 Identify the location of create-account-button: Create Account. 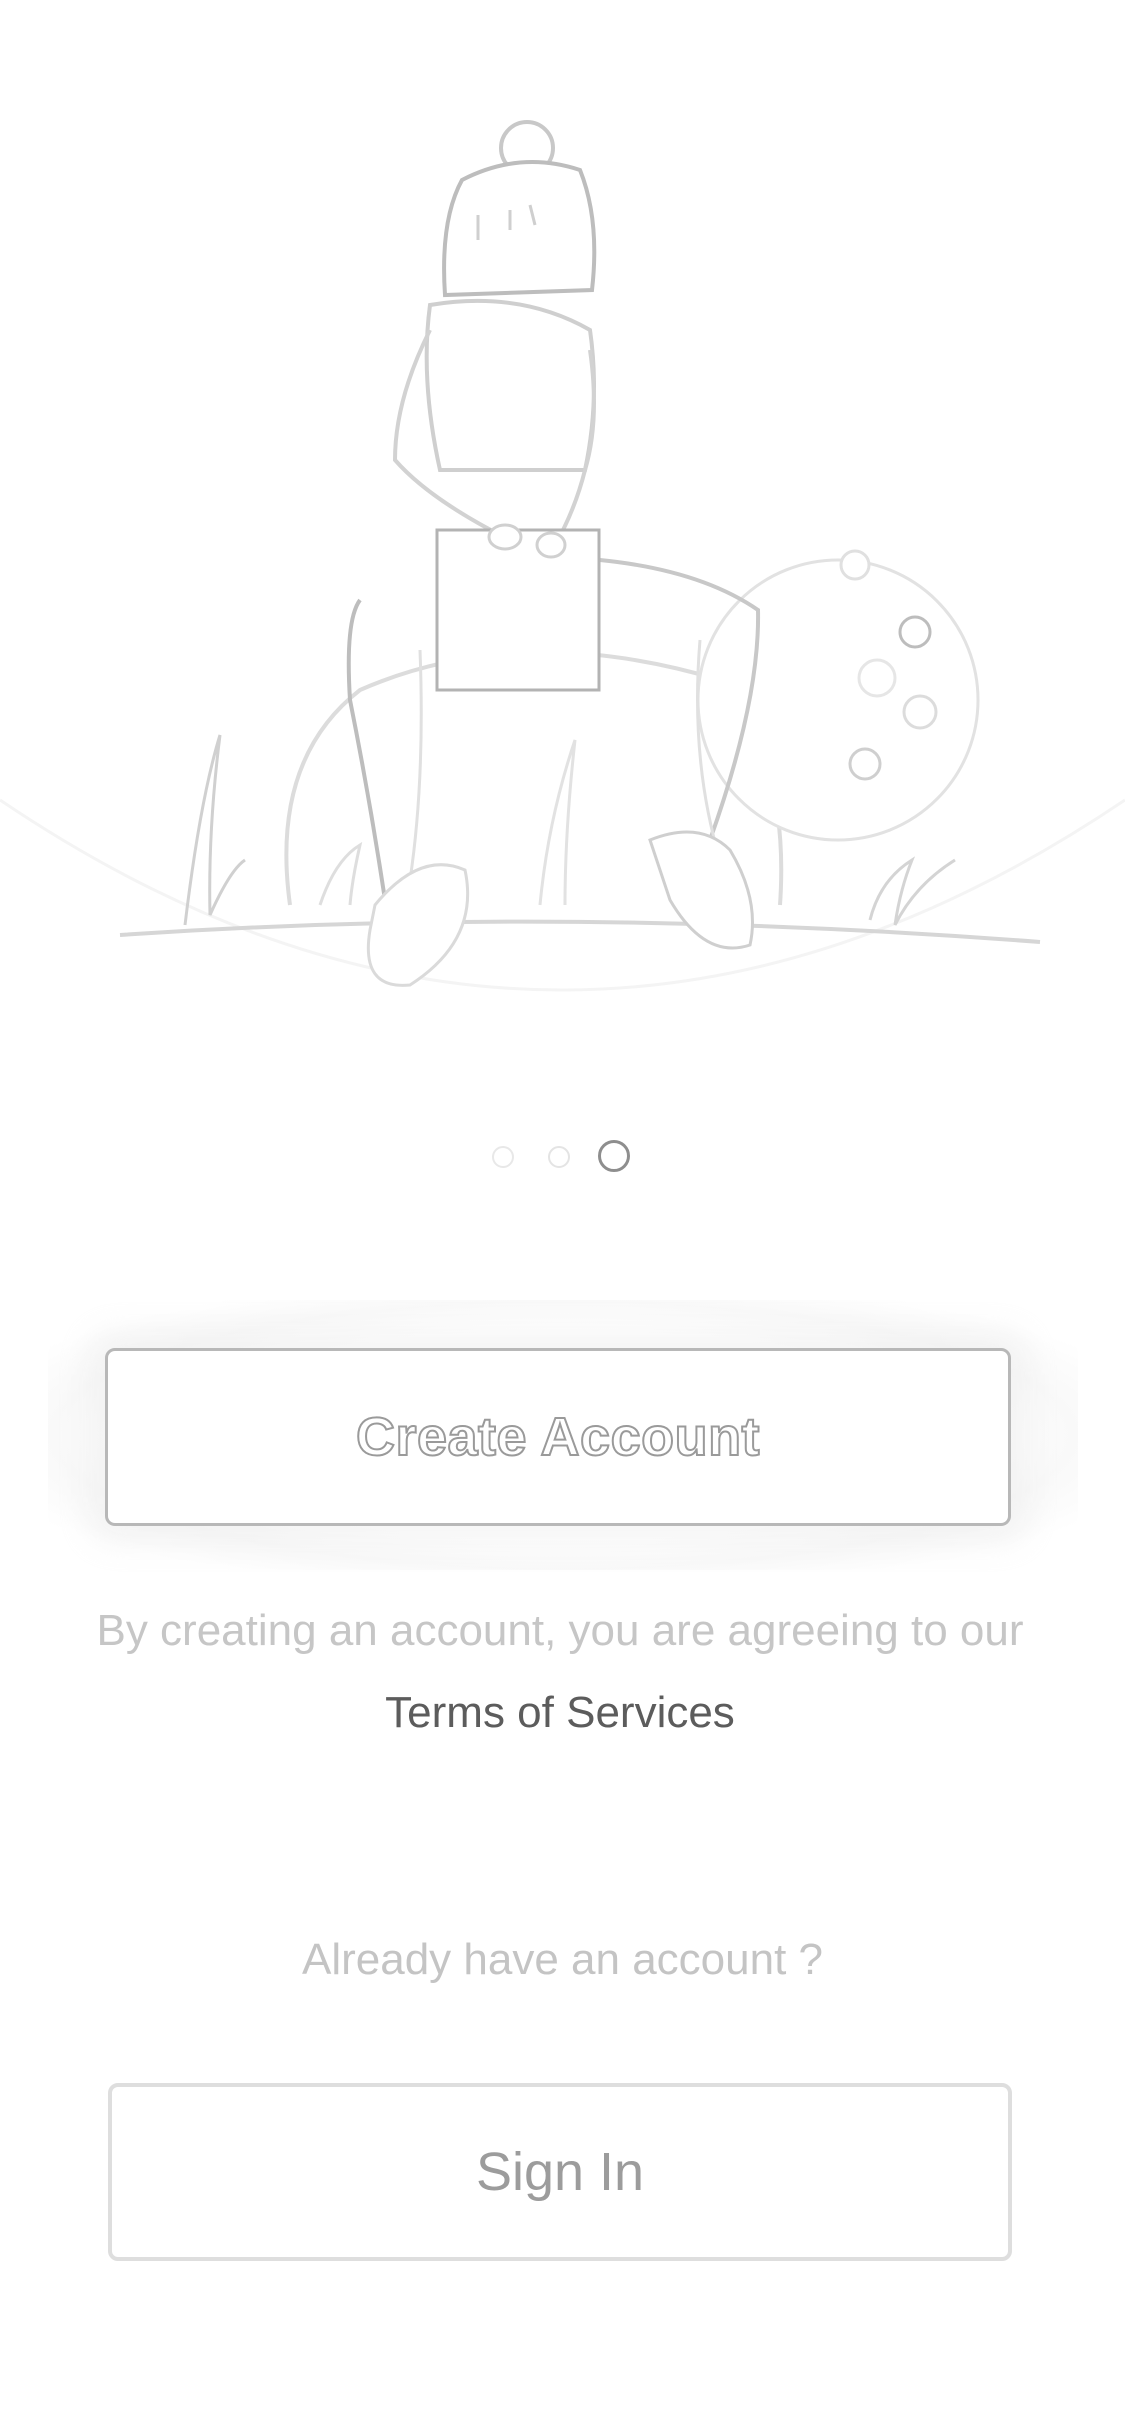
(558, 1437).